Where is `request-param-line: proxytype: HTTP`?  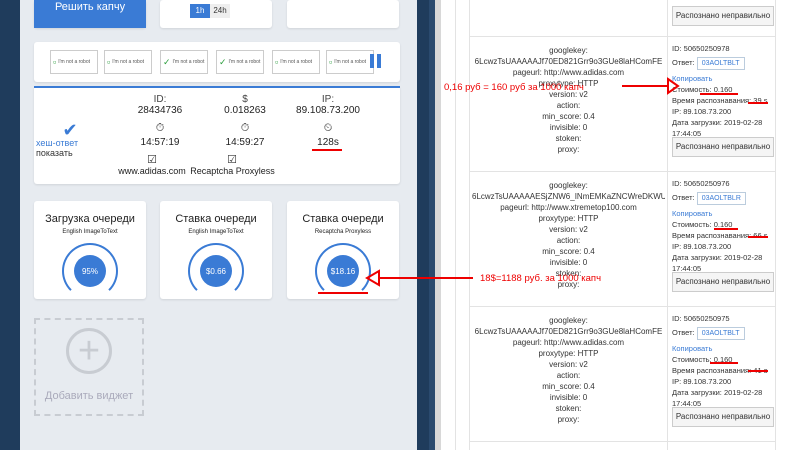 request-param-line: proxytype: HTTP is located at coordinates (568, 218).